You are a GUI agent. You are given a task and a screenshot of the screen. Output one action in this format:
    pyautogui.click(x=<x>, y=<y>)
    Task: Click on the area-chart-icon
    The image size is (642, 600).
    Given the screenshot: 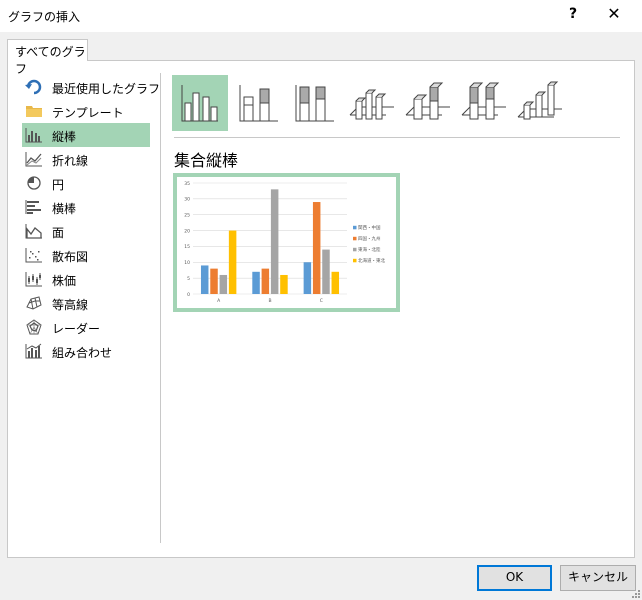 What is the action you would take?
    pyautogui.click(x=33, y=231)
    